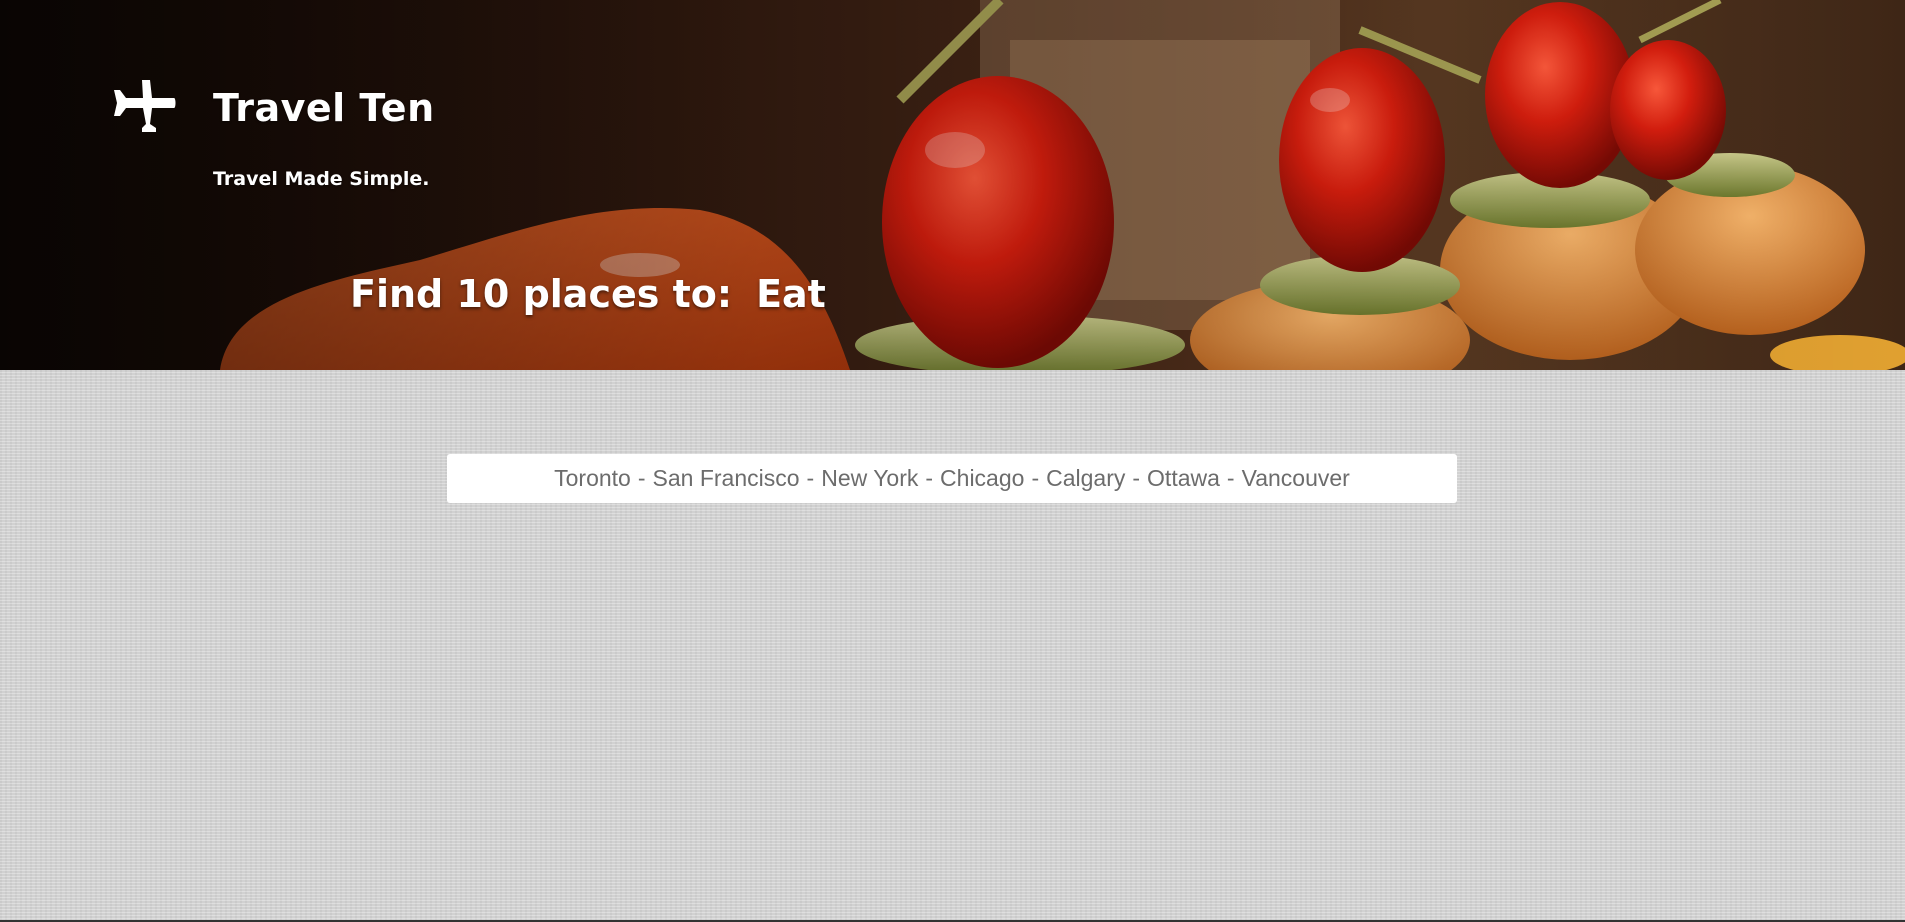  What do you see at coordinates (726, 478) in the screenshot?
I see `city-link-san-francisco: San Francisco` at bounding box center [726, 478].